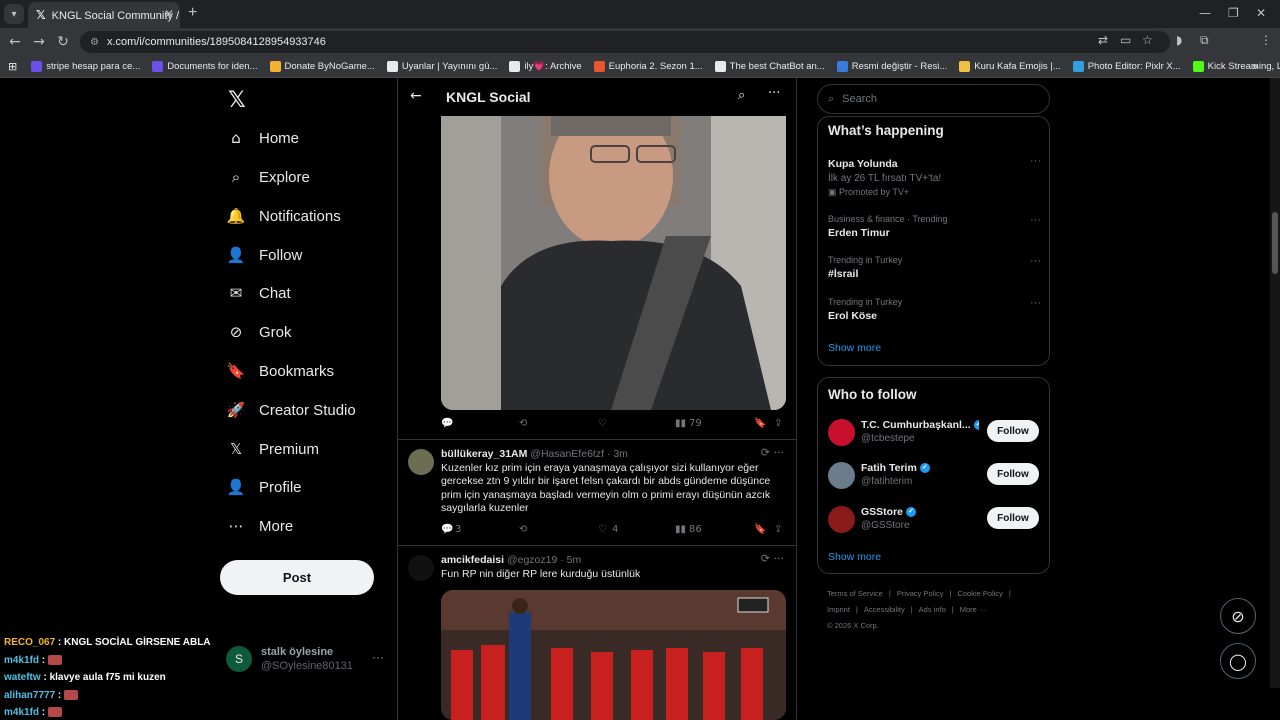 The image size is (1280, 720). Describe the element at coordinates (39, 42) in the screenshot. I see `forward-icon: →` at that location.